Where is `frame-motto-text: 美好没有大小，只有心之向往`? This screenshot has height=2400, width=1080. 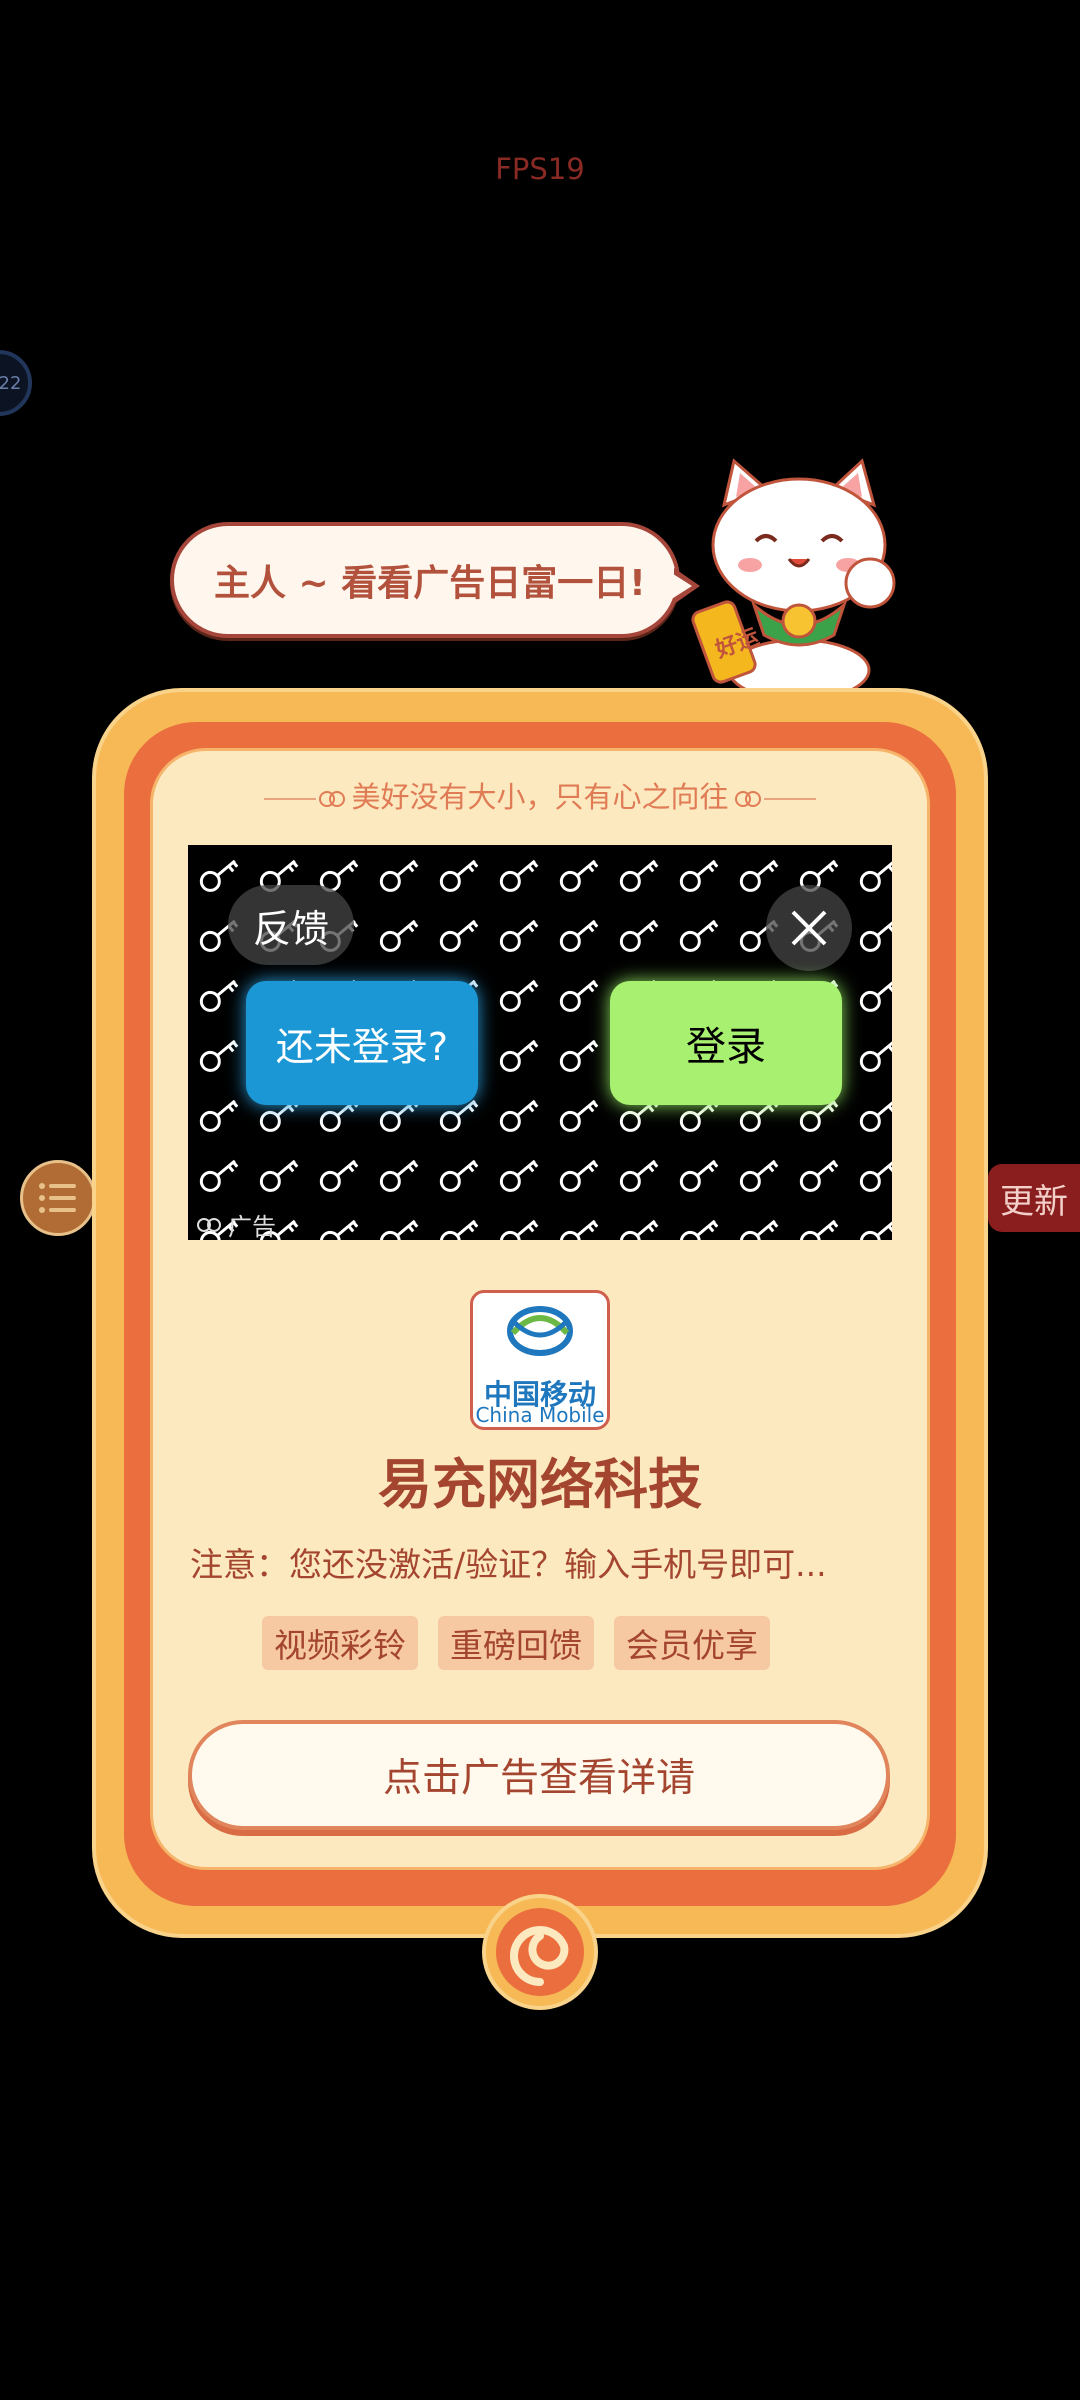
frame-motto-text: 美好没有大小，只有心之向往 is located at coordinates (540, 797).